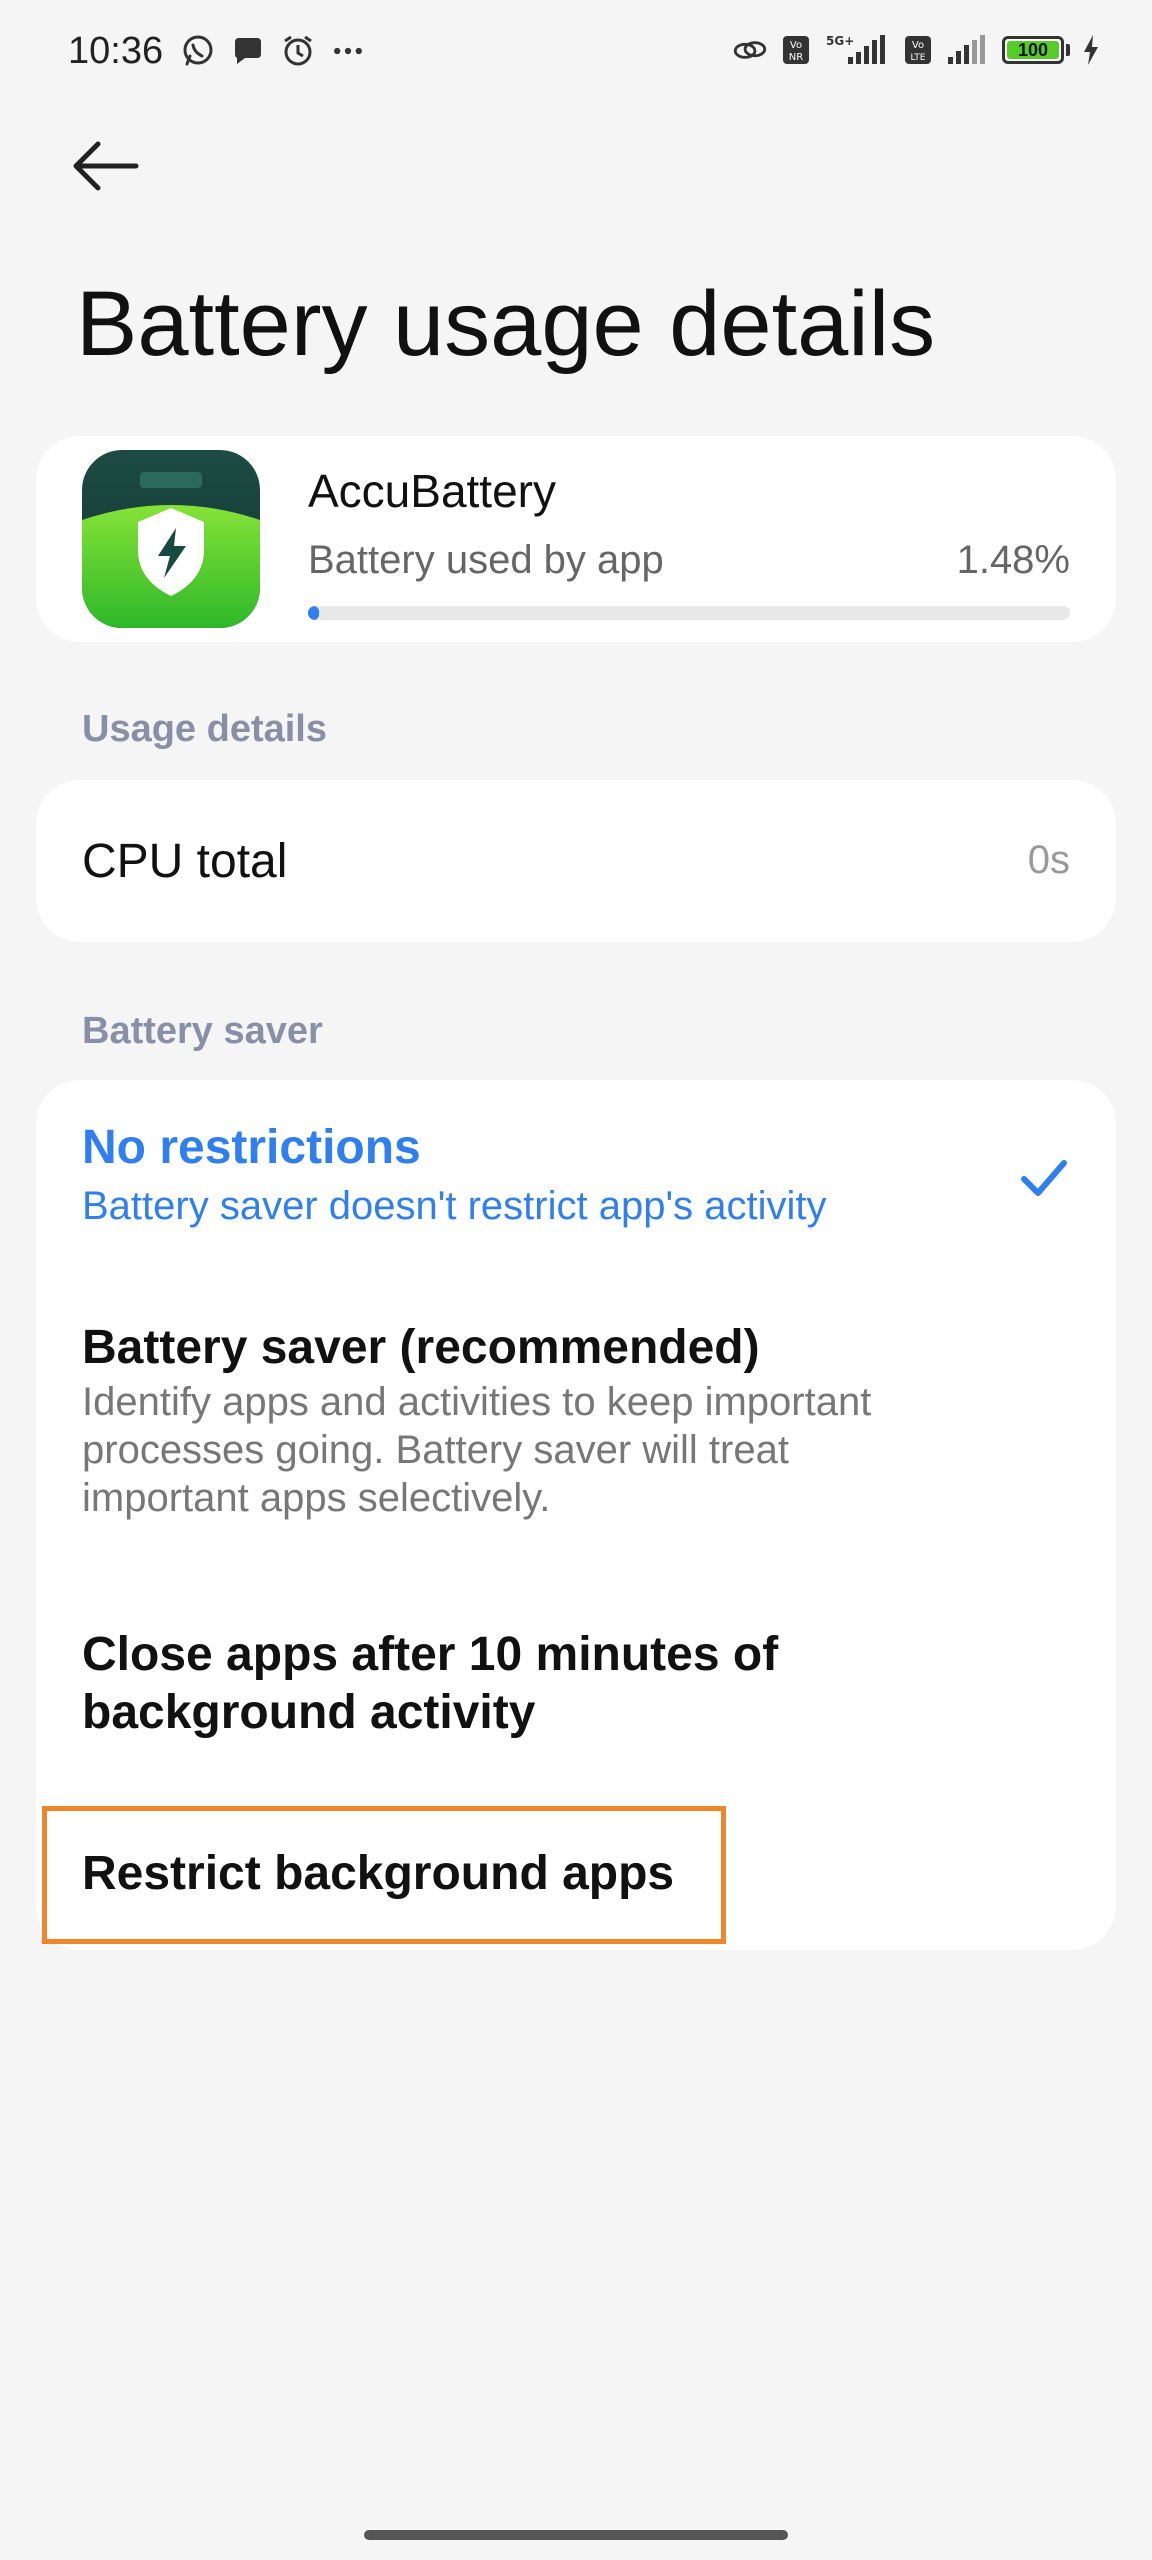 Image resolution: width=1152 pixels, height=2560 pixels. Describe the element at coordinates (1013, 560) in the screenshot. I see `app-usage-value: 1.48%` at that location.